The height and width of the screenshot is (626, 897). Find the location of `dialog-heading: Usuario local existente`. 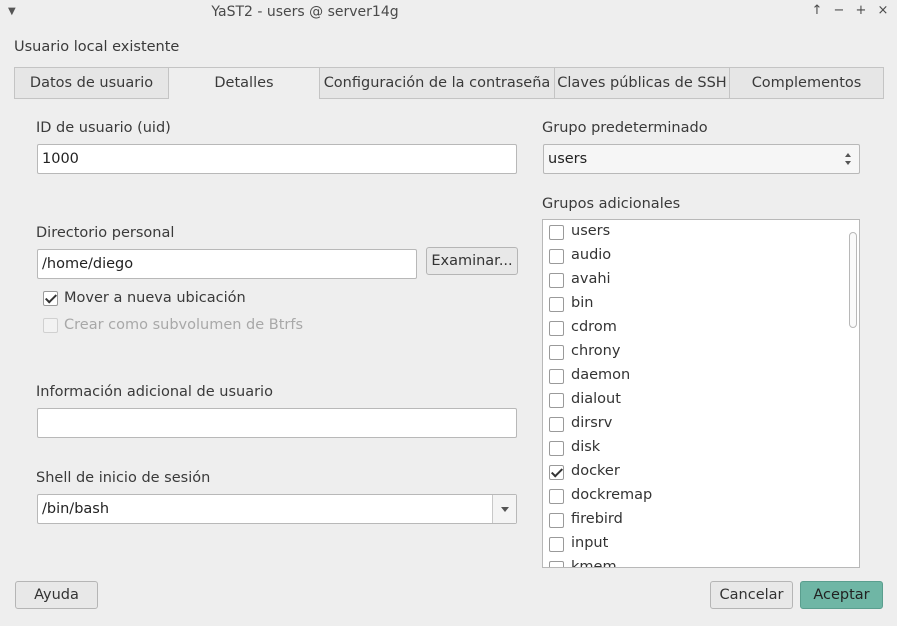

dialog-heading: Usuario local existente is located at coordinates (97, 47).